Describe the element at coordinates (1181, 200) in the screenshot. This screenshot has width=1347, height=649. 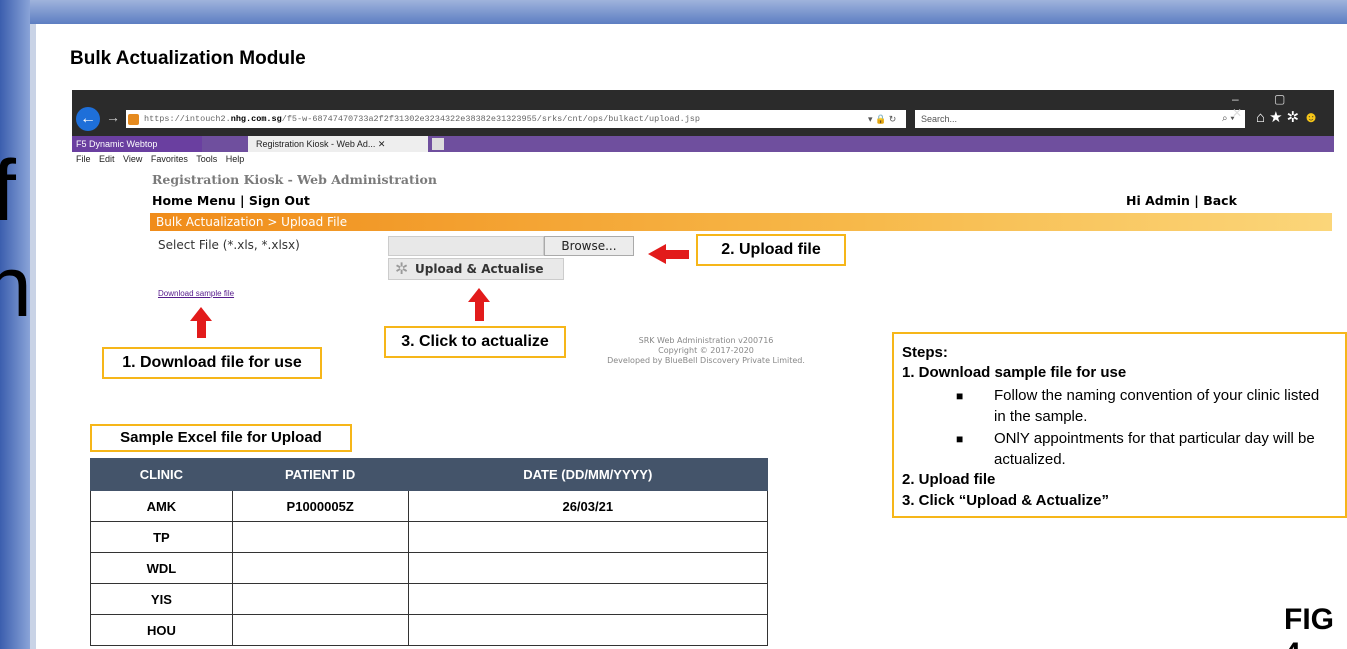
I see `greeting-links: Hi Admin | Back` at that location.